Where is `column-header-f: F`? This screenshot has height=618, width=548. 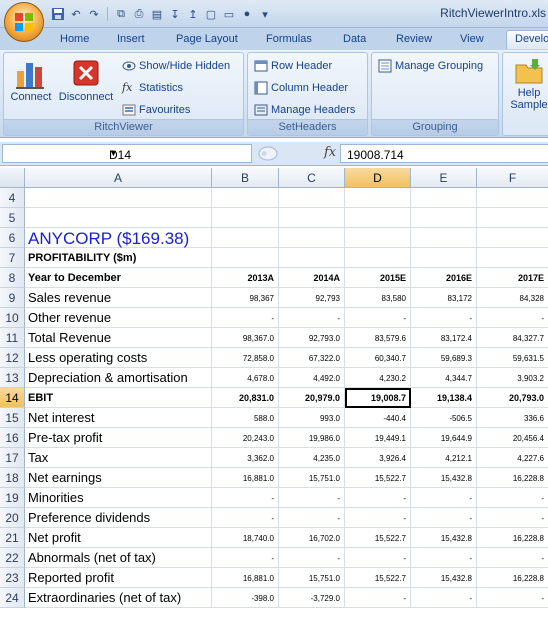
column-header-f: F is located at coordinates (512, 178).